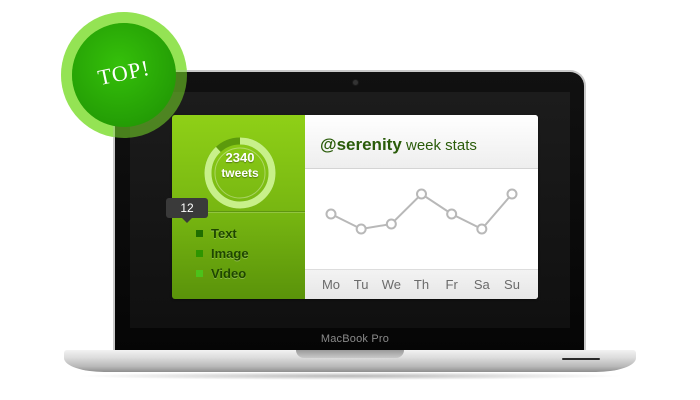 The image size is (700, 400). What do you see at coordinates (451, 284) in the screenshot?
I see `day-label: Fr` at bounding box center [451, 284].